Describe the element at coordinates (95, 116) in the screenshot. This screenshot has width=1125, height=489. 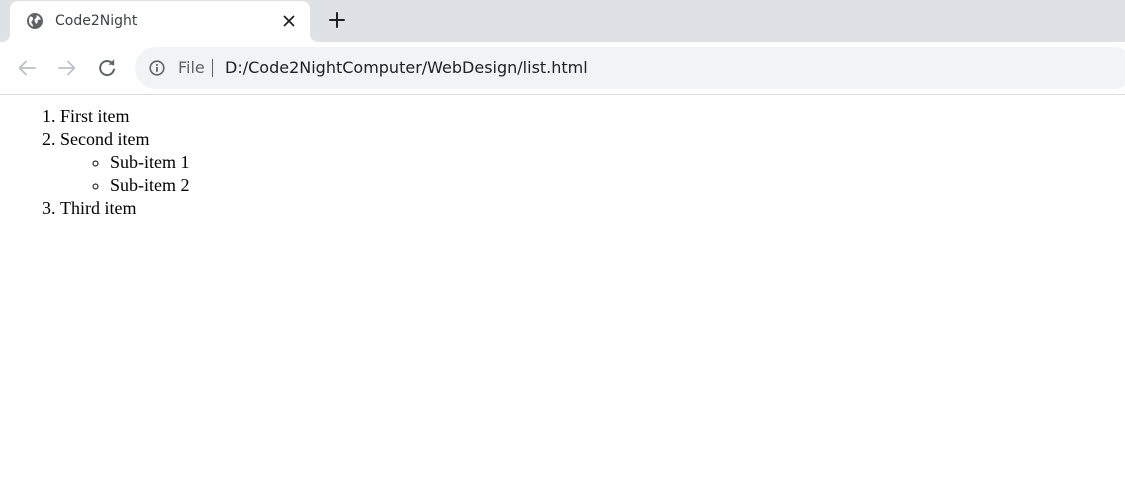
I see `list-item-label: First item` at that location.